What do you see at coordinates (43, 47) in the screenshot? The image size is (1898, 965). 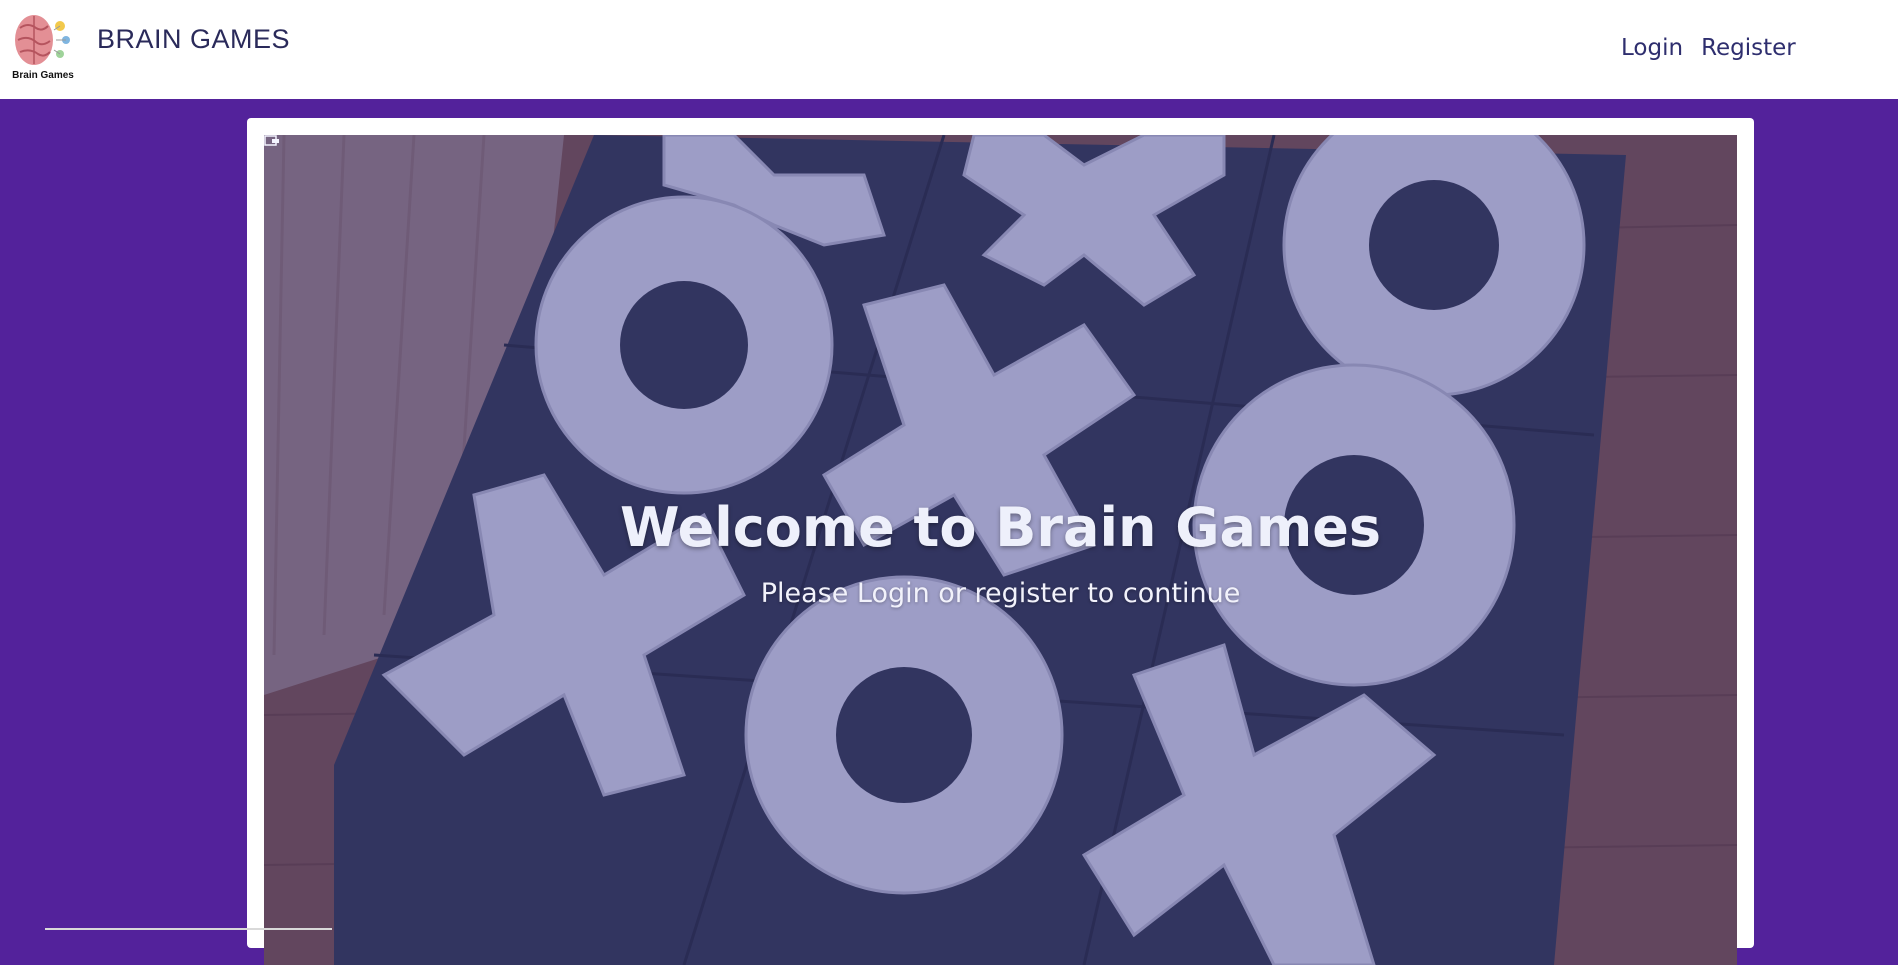 I see `brain-logo-icon: Brain Games` at bounding box center [43, 47].